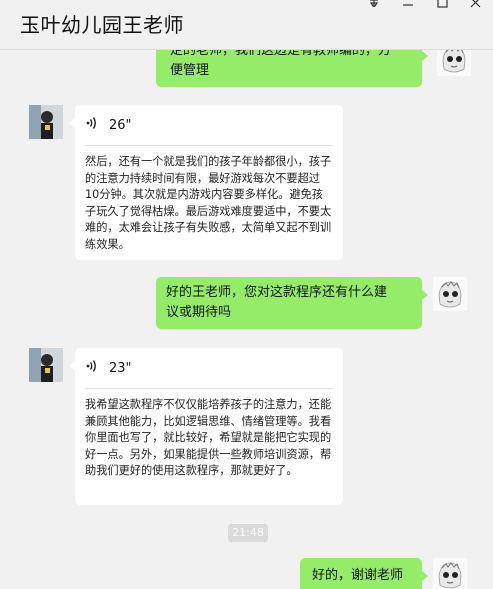 Image resolution: width=493 pixels, height=589 pixels. What do you see at coordinates (120, 368) in the screenshot?
I see `voice-duration: 23"` at bounding box center [120, 368].